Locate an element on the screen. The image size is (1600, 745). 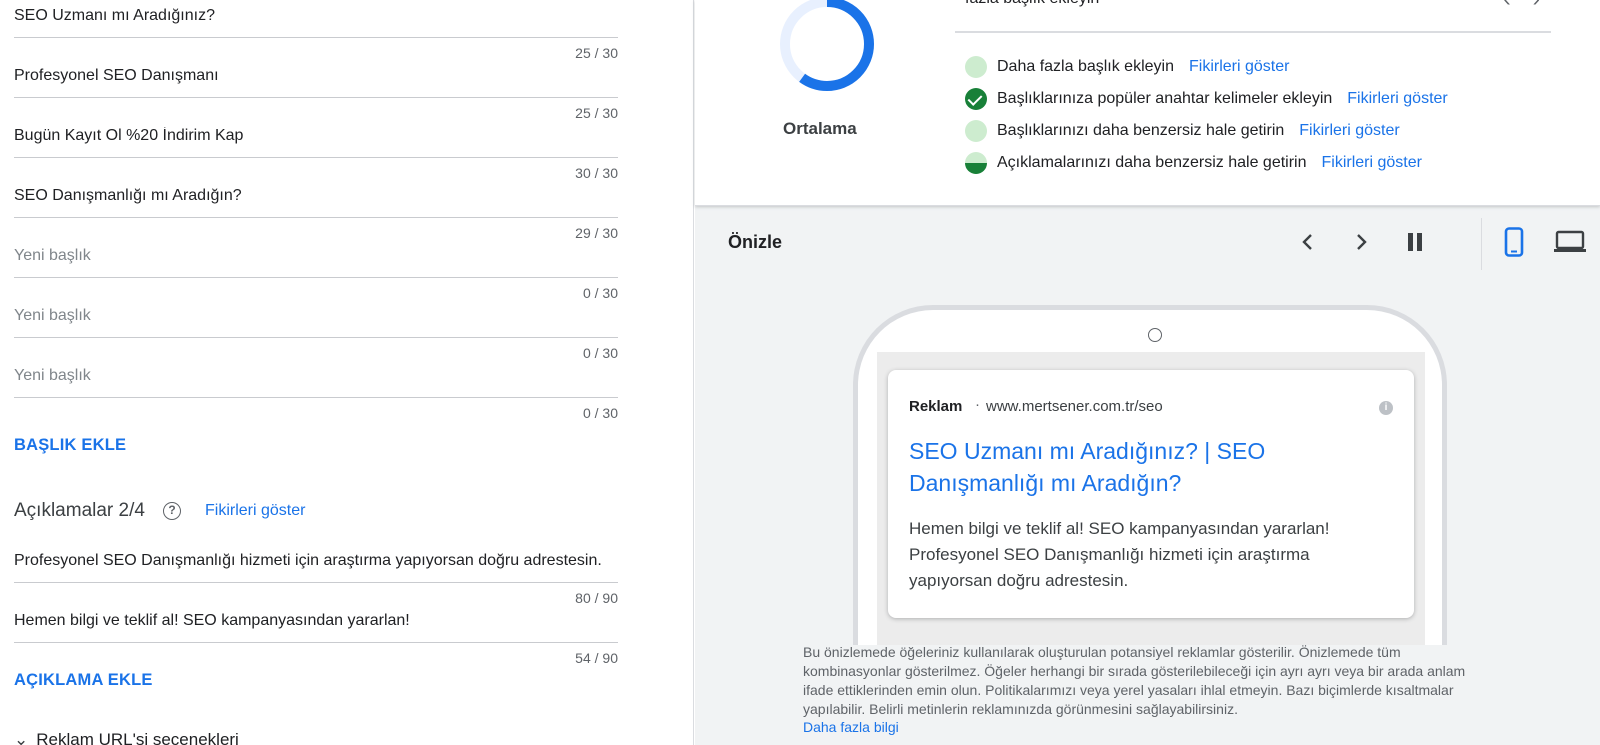
pause-icon is located at coordinates (1415, 242).